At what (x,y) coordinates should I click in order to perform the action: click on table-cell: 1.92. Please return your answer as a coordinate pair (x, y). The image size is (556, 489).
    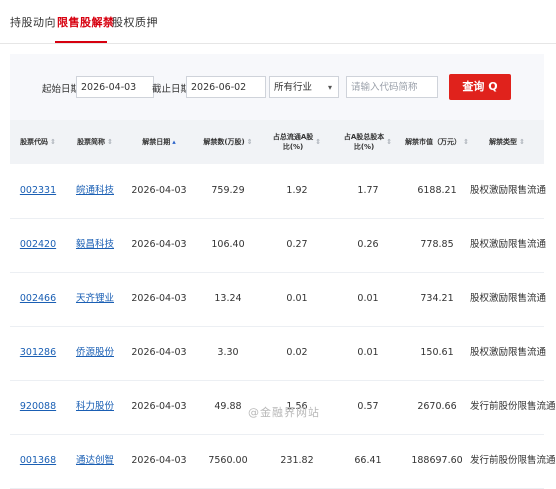
    Looking at the image, I should click on (297, 190).